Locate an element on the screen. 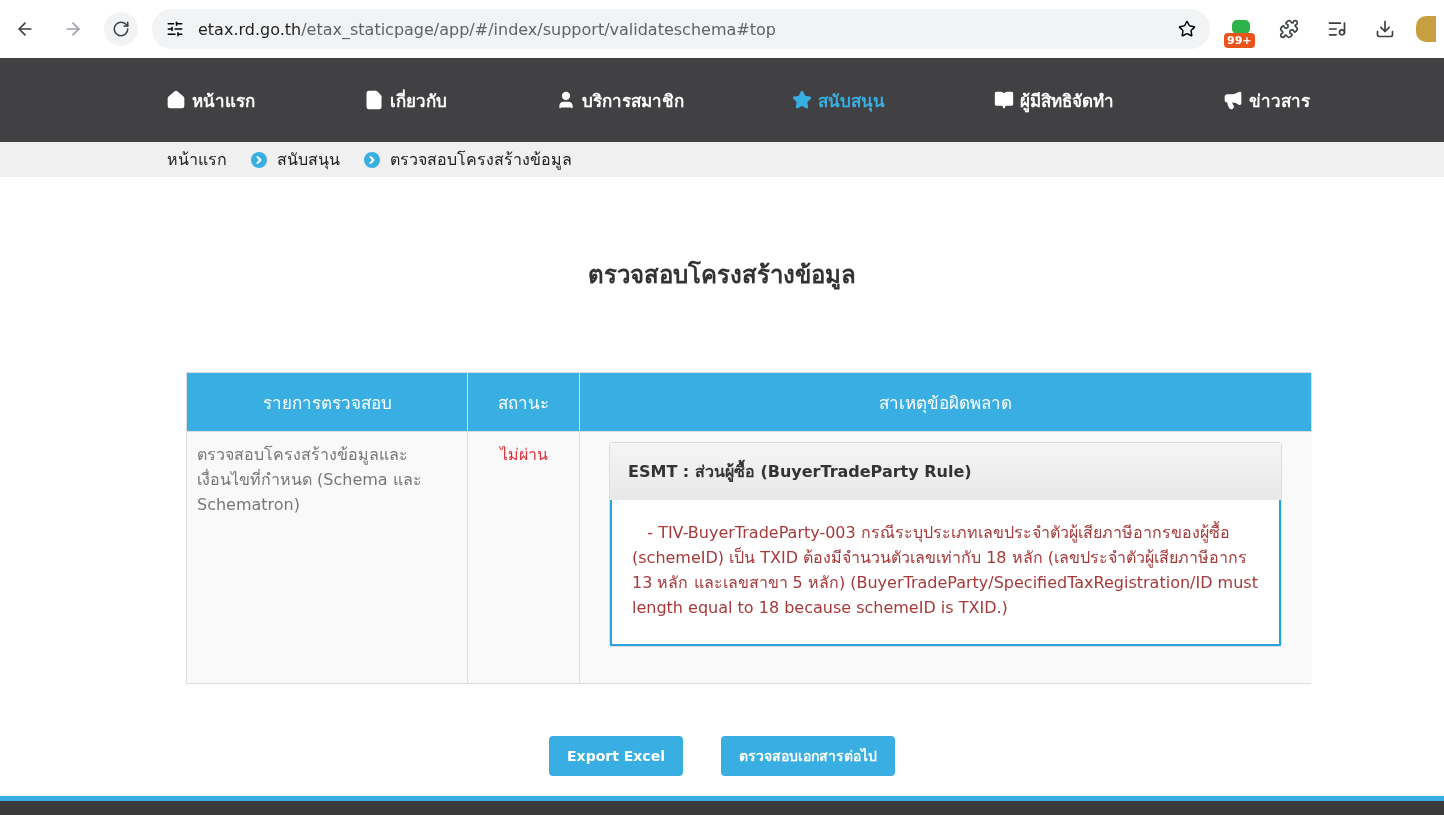 The image size is (1444, 815). reload-button is located at coordinates (121, 29).